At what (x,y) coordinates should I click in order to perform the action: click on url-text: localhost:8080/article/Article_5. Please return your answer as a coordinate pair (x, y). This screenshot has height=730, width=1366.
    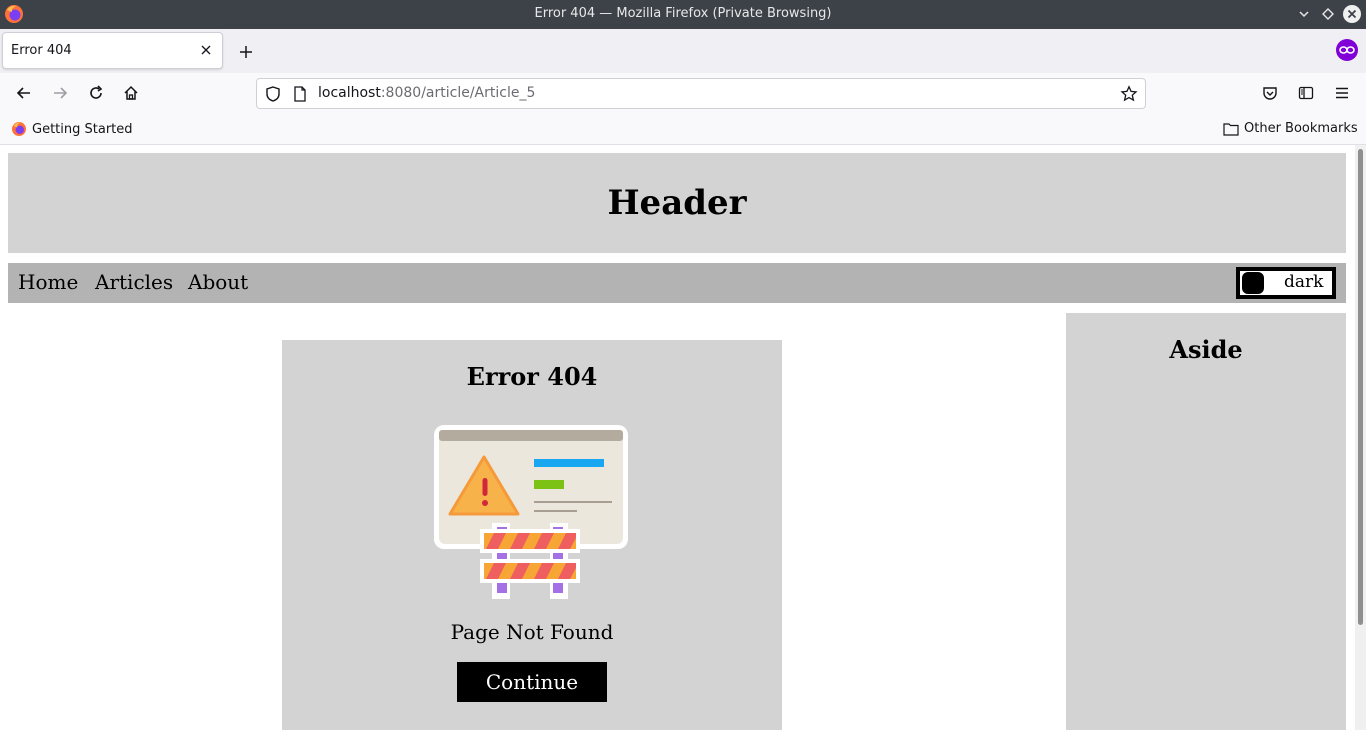
    Looking at the image, I should click on (426, 93).